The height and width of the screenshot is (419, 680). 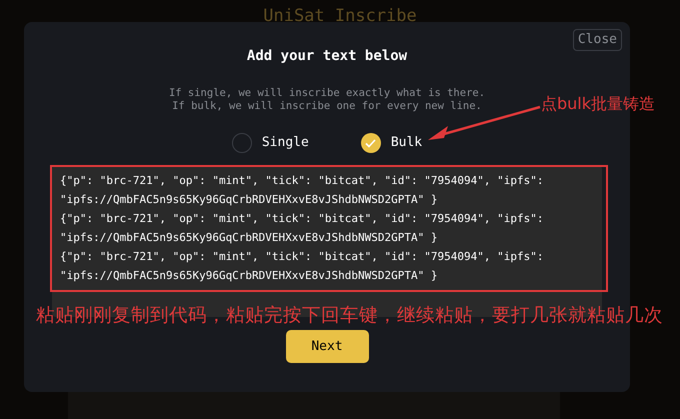 I want to click on annotation-note: 点bulk批量铸造, so click(x=598, y=104).